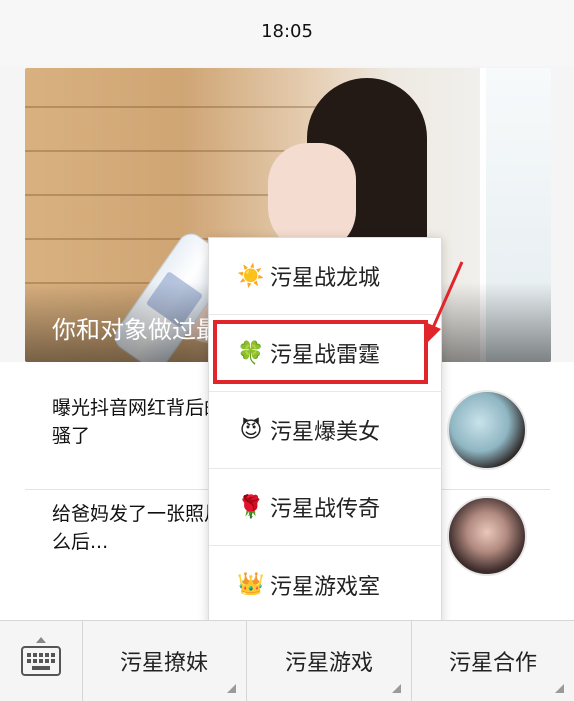 This screenshot has width=574, height=701. Describe the element at coordinates (41, 640) in the screenshot. I see `caret-up-icon` at that location.